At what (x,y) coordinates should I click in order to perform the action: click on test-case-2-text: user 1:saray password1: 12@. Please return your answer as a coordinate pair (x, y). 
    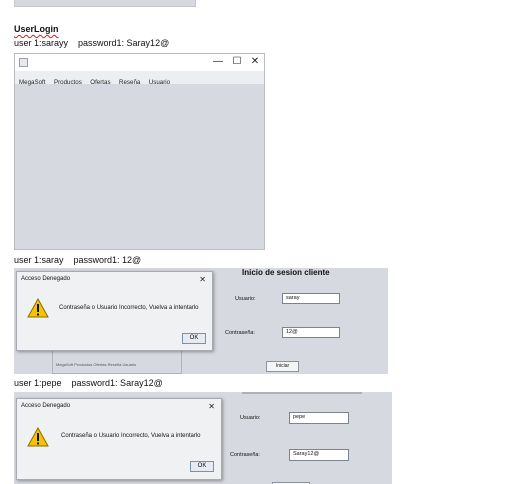
    Looking at the image, I should click on (78, 260).